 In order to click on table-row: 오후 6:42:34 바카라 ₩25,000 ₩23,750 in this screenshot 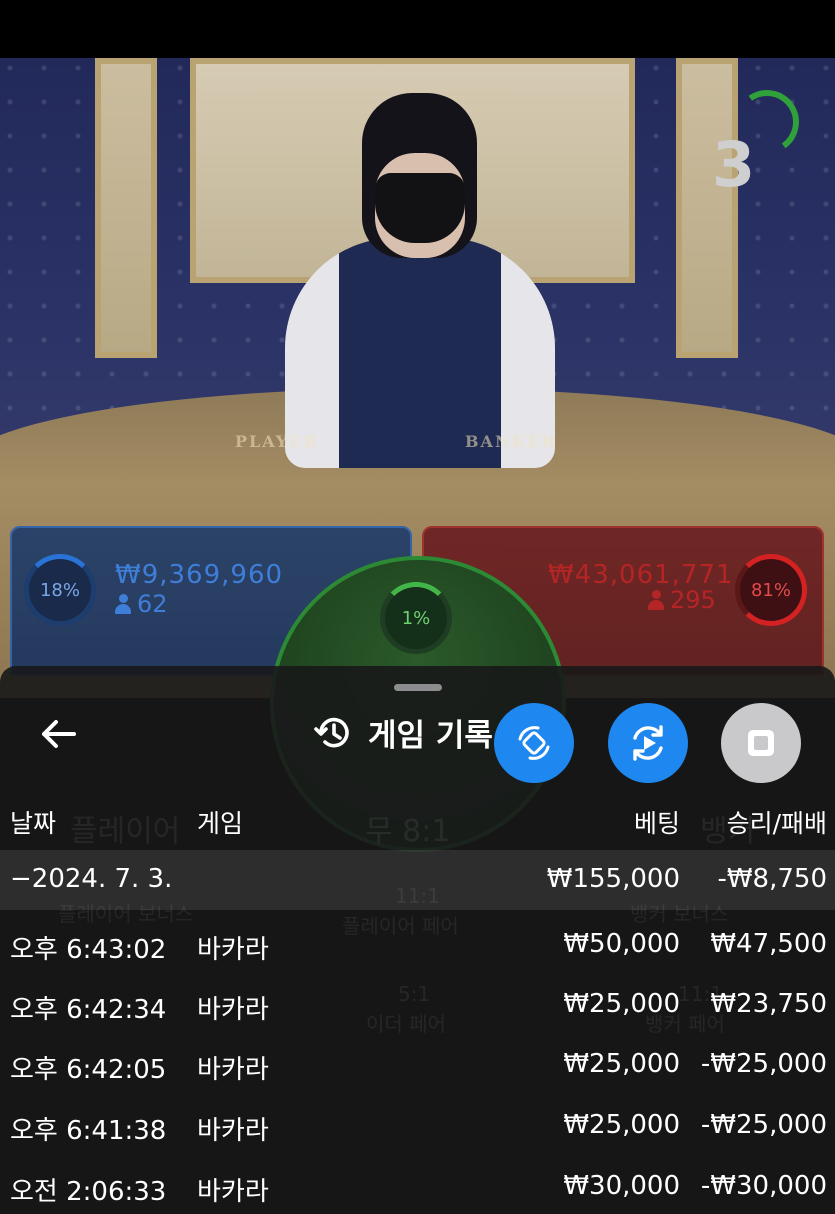, I will do `click(417, 1005)`.